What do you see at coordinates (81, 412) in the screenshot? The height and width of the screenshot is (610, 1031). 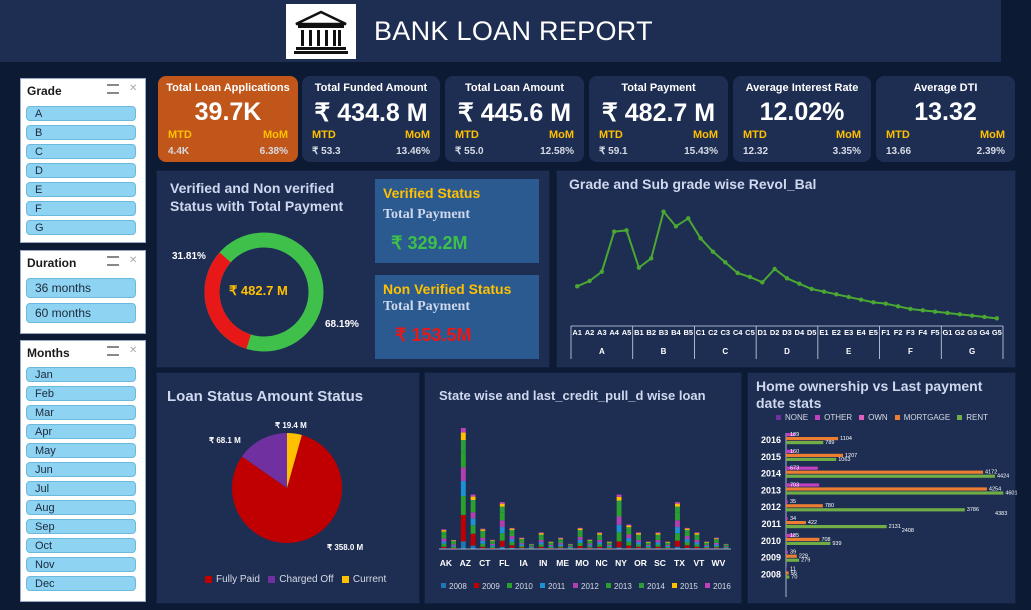 I see `slicer-item-months: Mar` at bounding box center [81, 412].